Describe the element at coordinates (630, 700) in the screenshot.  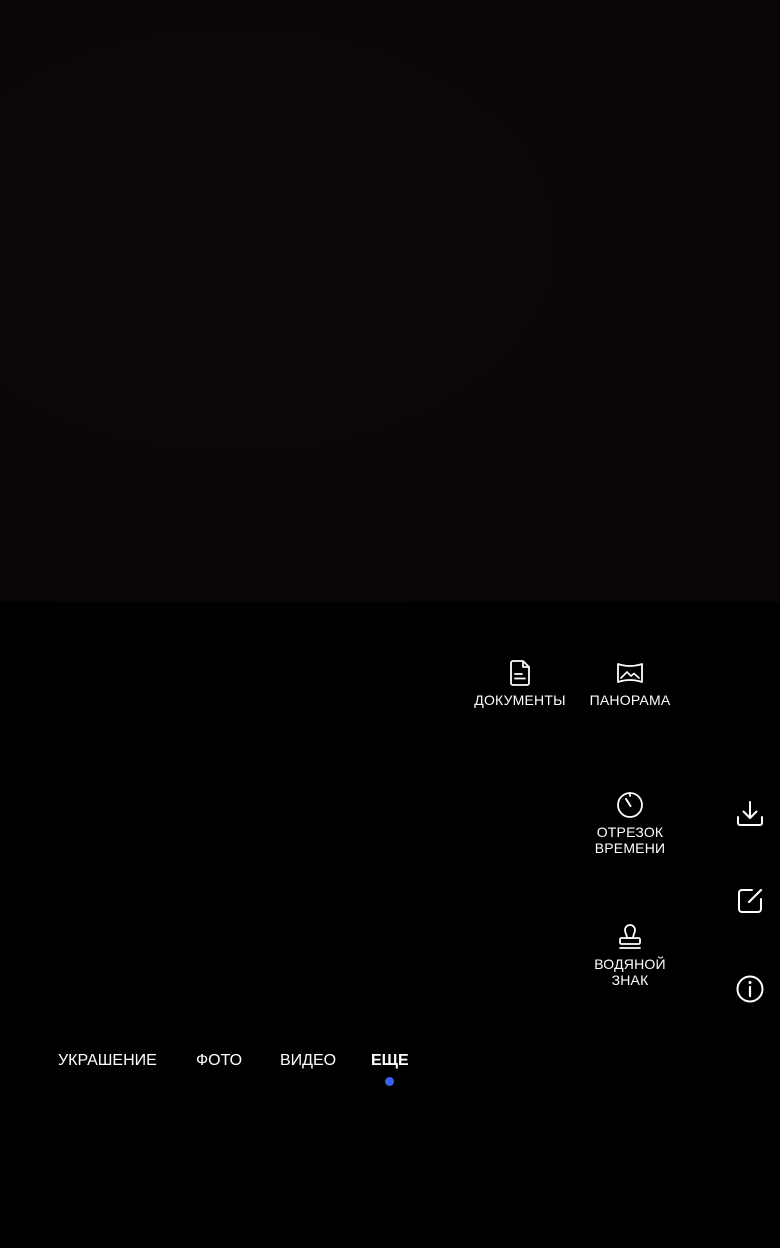
I see `mode-panorama-label: ПАНОРАМА` at that location.